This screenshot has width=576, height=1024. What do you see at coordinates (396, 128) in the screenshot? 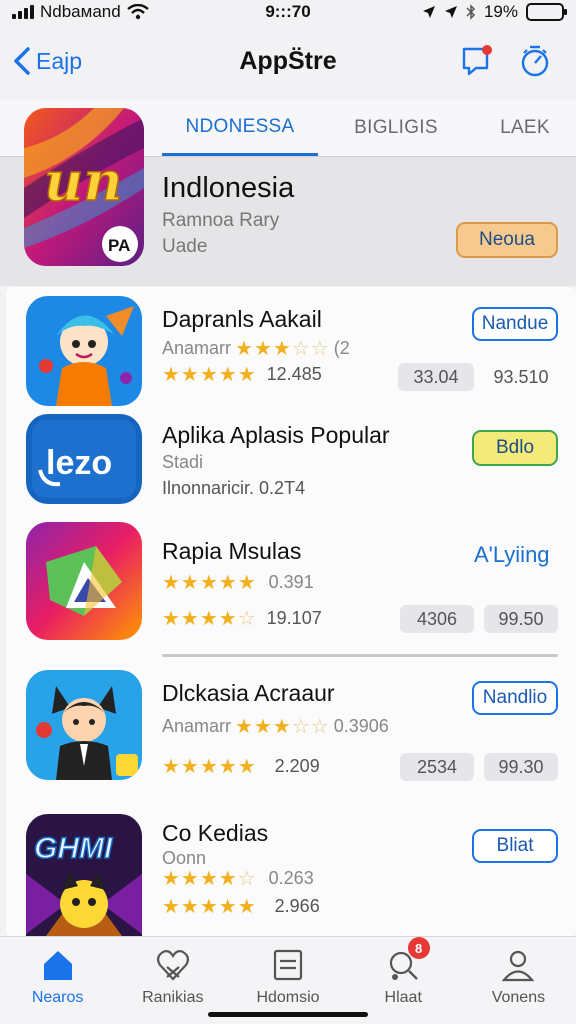
I see `tab-bigligis: BIGLIGIS` at bounding box center [396, 128].